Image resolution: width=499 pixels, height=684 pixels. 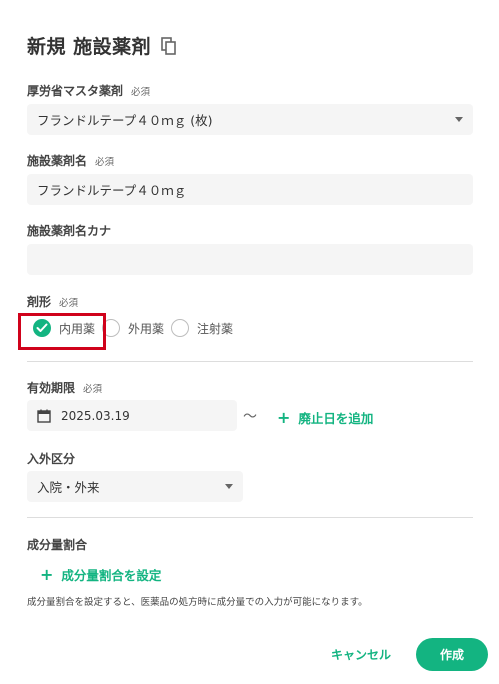 I want to click on validity-label-row: 有効期限 必須, so click(x=64, y=387).